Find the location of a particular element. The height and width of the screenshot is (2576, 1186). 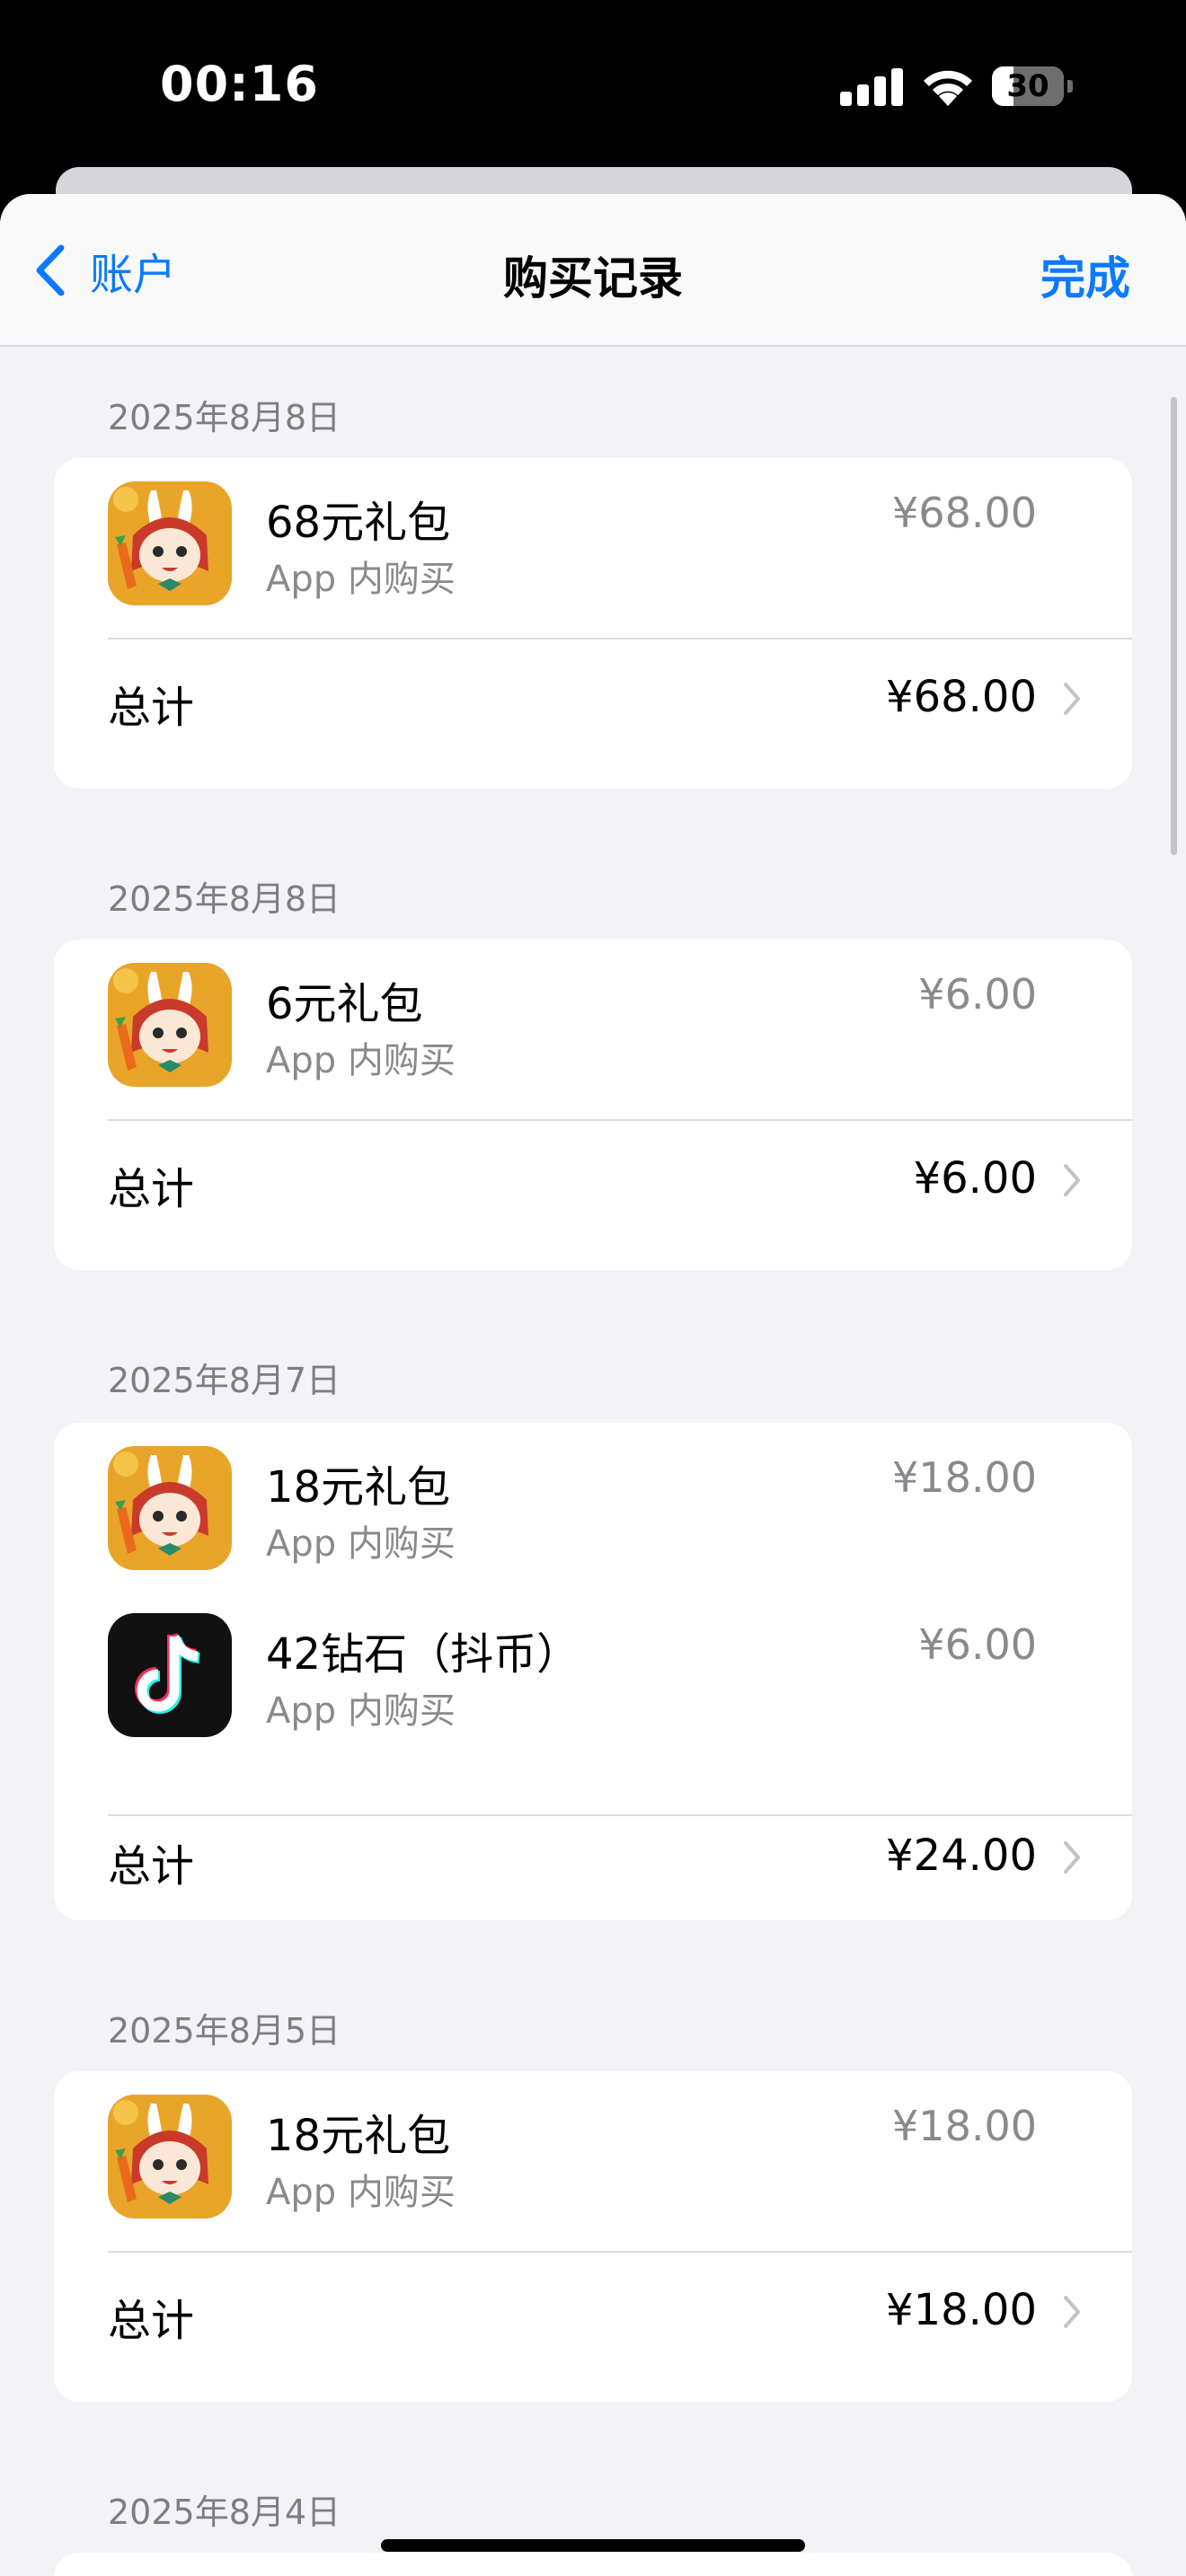

tiktok-app-icon is located at coordinates (170, 1675).